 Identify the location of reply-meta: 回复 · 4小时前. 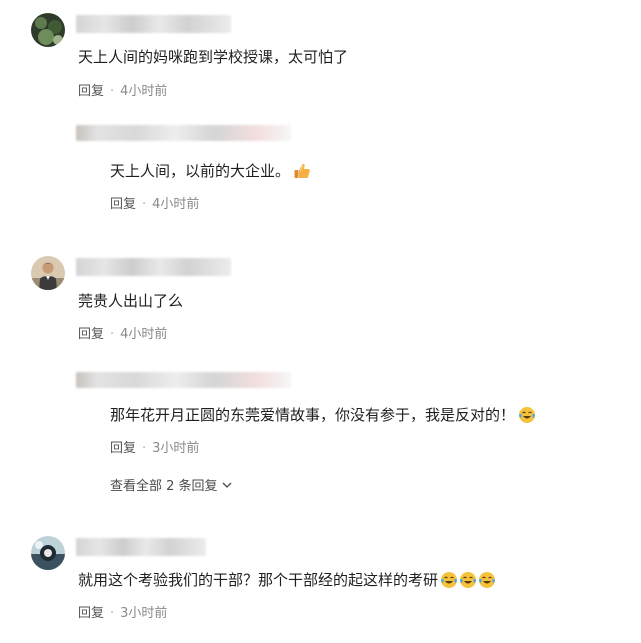
(154, 205).